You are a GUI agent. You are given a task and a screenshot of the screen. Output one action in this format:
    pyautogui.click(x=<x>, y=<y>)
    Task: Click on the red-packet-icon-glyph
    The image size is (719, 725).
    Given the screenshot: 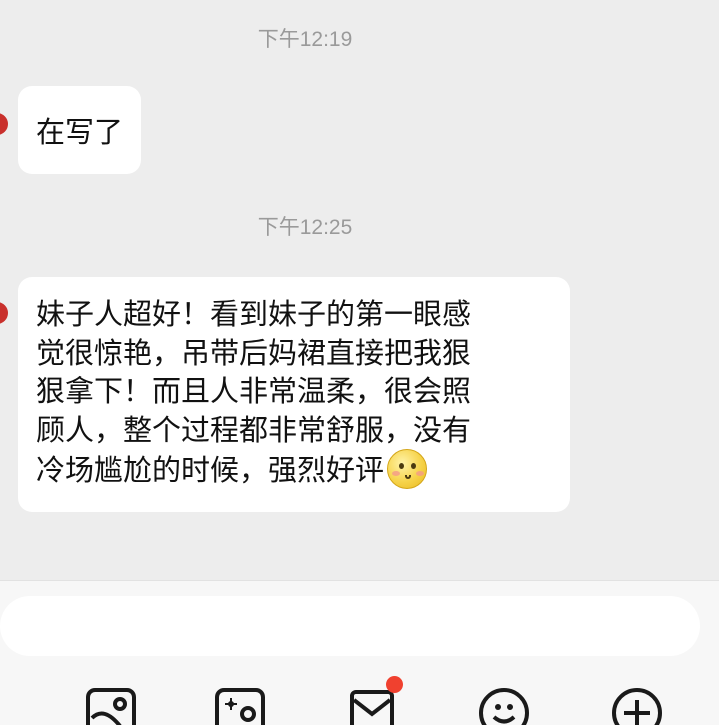 What is the action you would take?
    pyautogui.click(x=372, y=707)
    